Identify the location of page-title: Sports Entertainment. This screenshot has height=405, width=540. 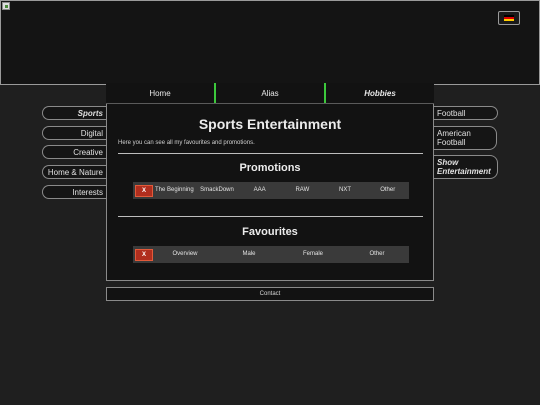
(270, 124).